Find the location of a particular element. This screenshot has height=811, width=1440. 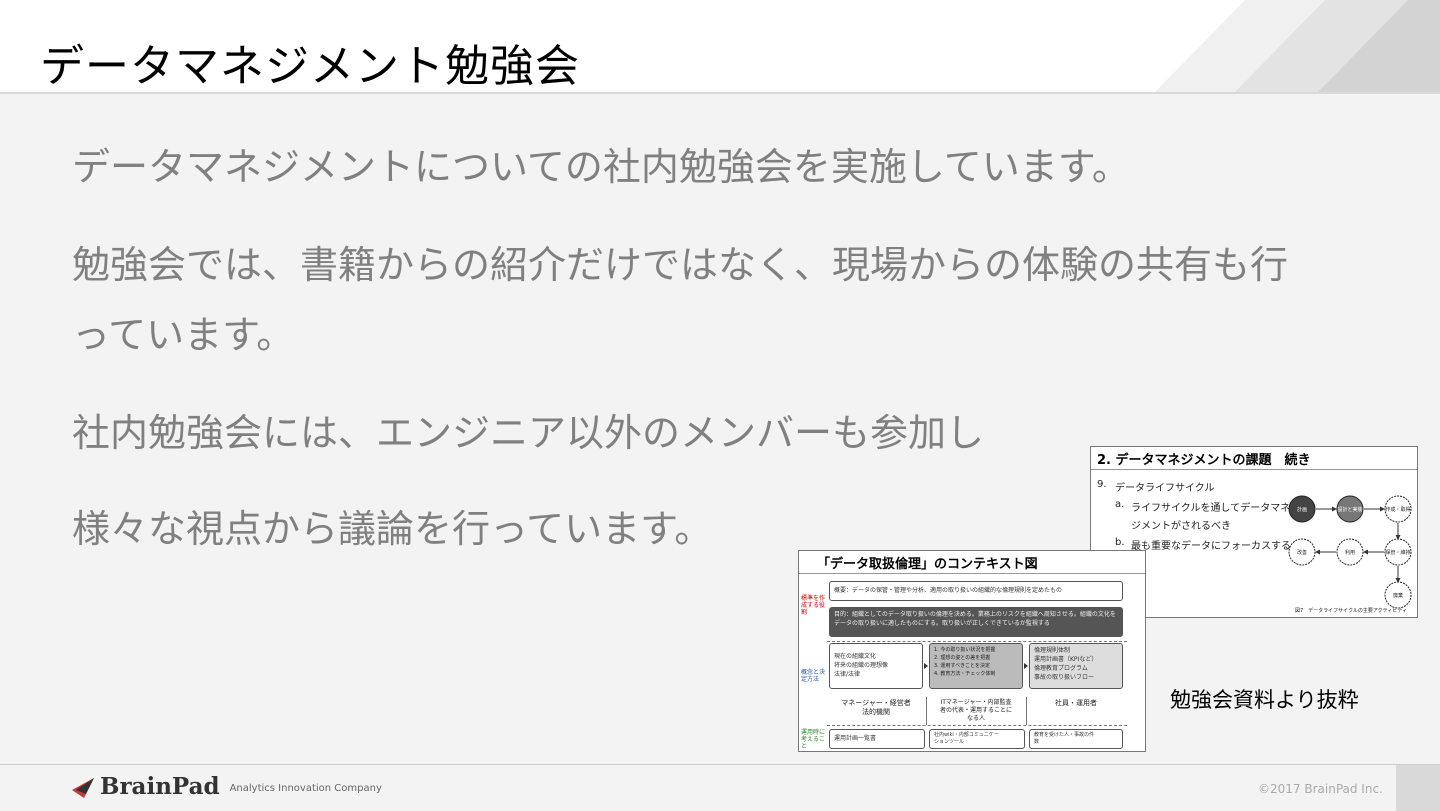

item-label: データライフサイクル is located at coordinates (1165, 488).